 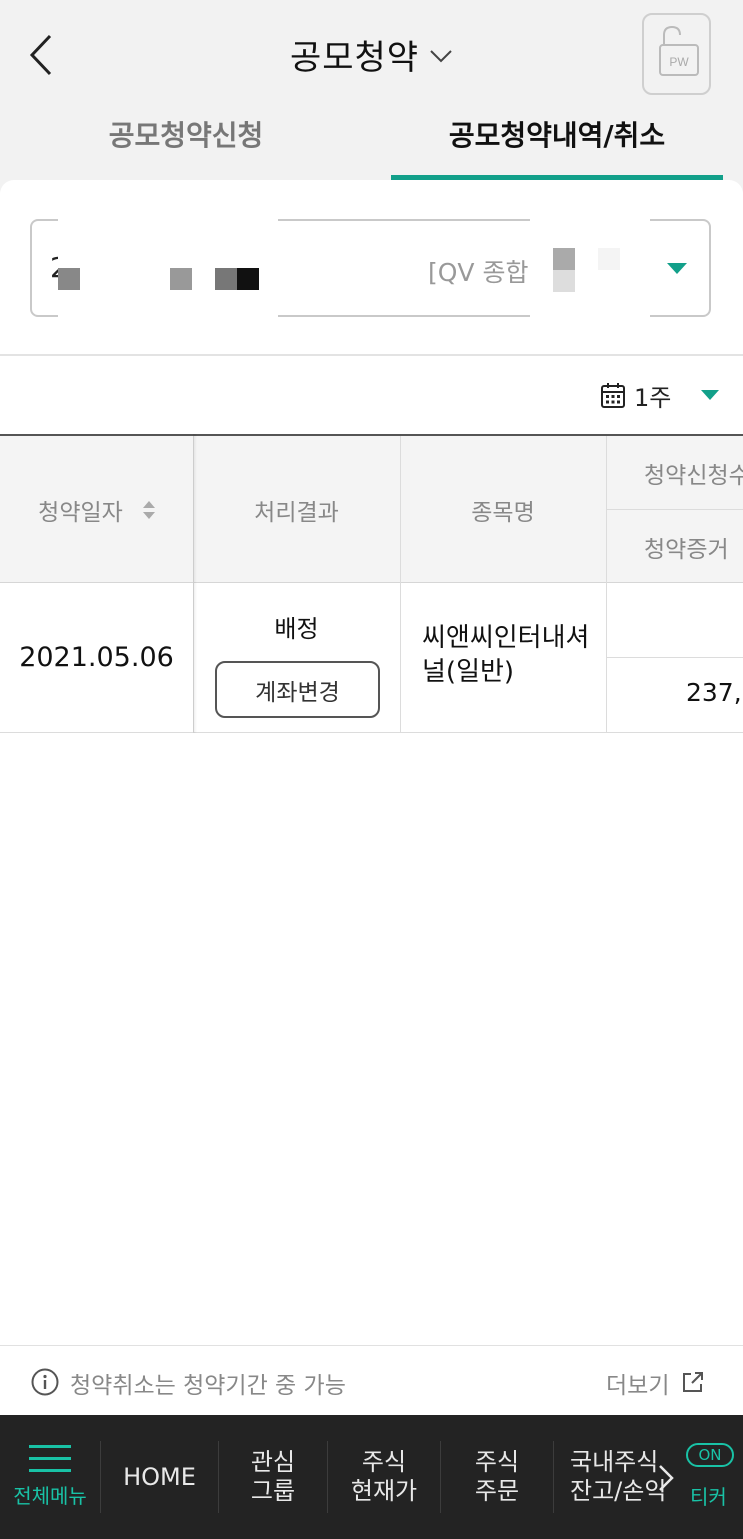 I want to click on header-deposit: 청약증거, so click(x=686, y=550).